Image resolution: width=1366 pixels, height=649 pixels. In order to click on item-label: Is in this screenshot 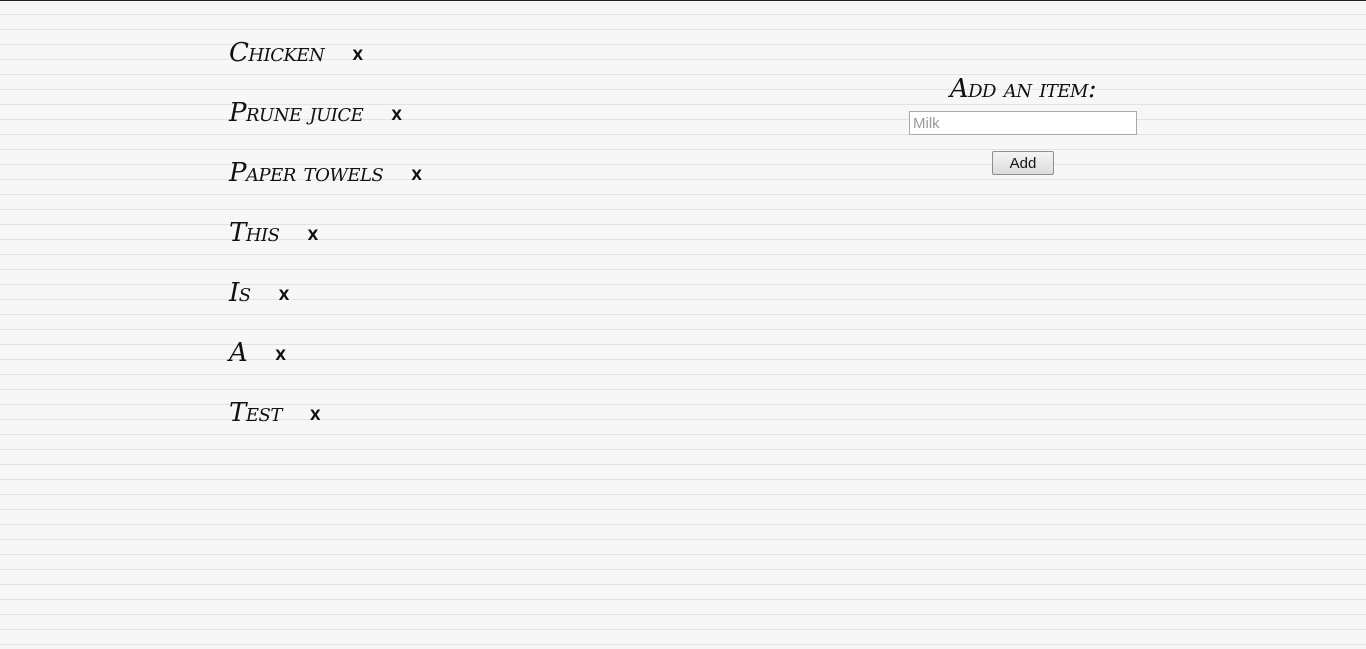, I will do `click(240, 293)`.